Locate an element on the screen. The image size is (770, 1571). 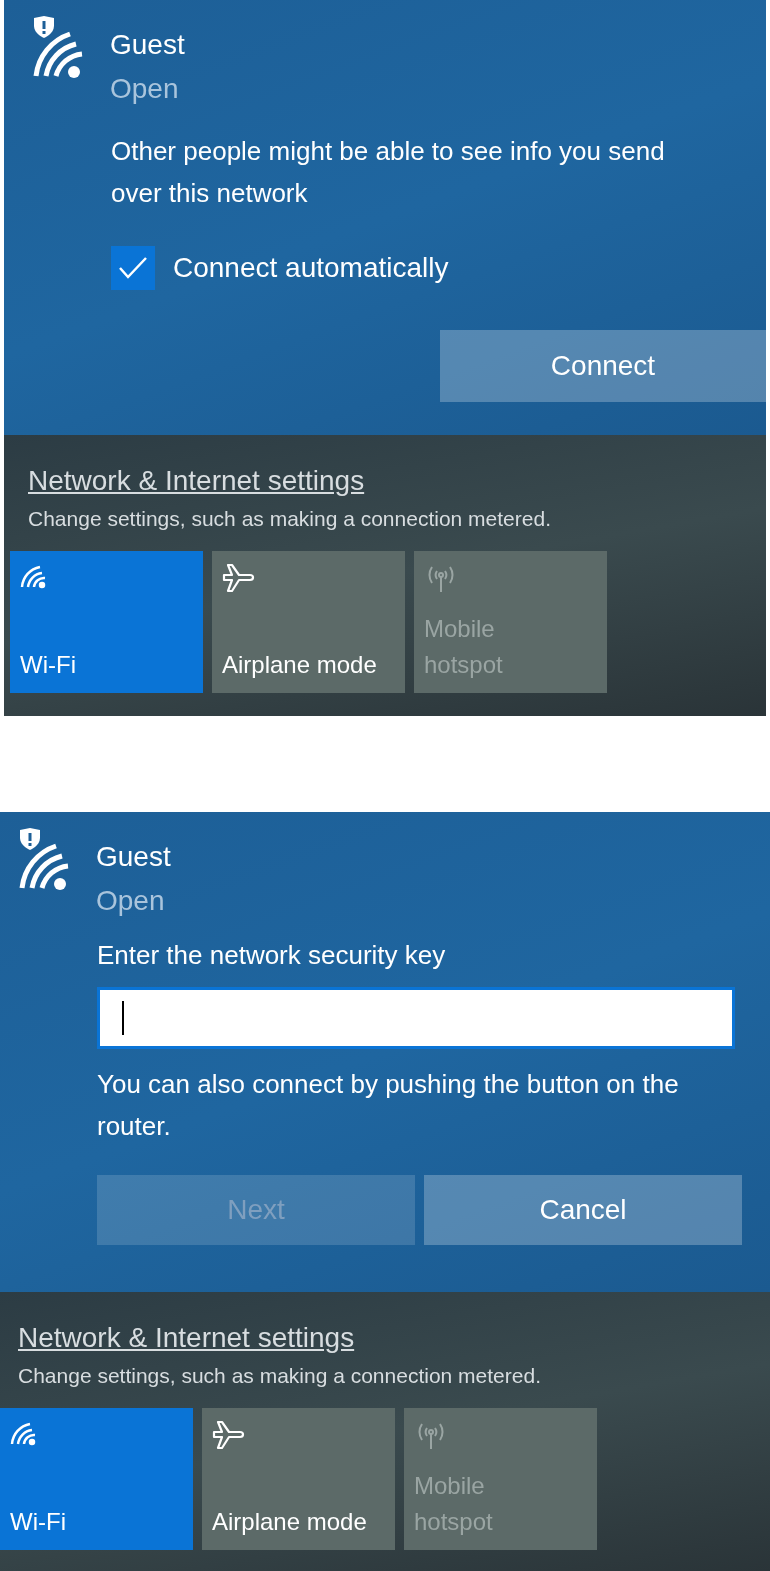
checkbox is located at coordinates (133, 268).